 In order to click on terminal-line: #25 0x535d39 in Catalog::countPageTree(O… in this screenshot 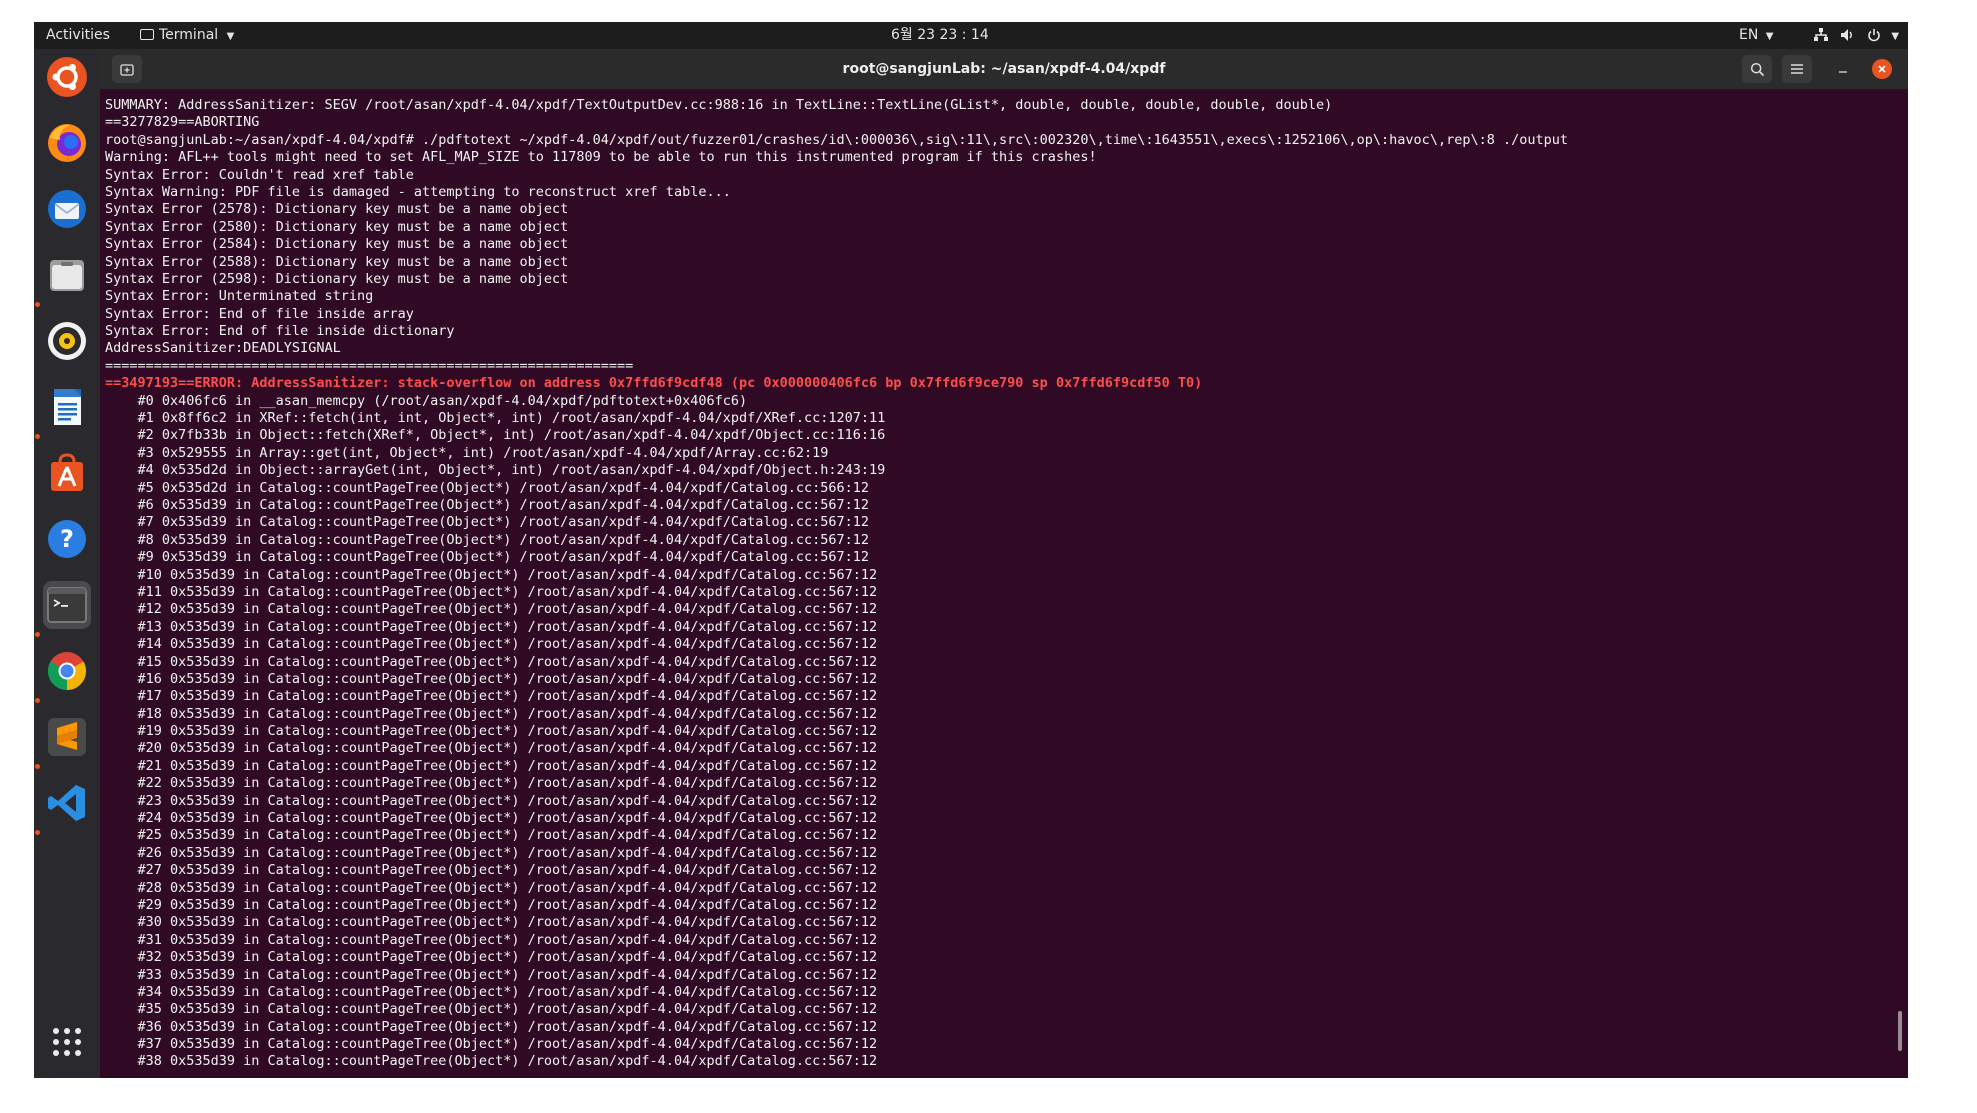, I will do `click(491, 835)`.